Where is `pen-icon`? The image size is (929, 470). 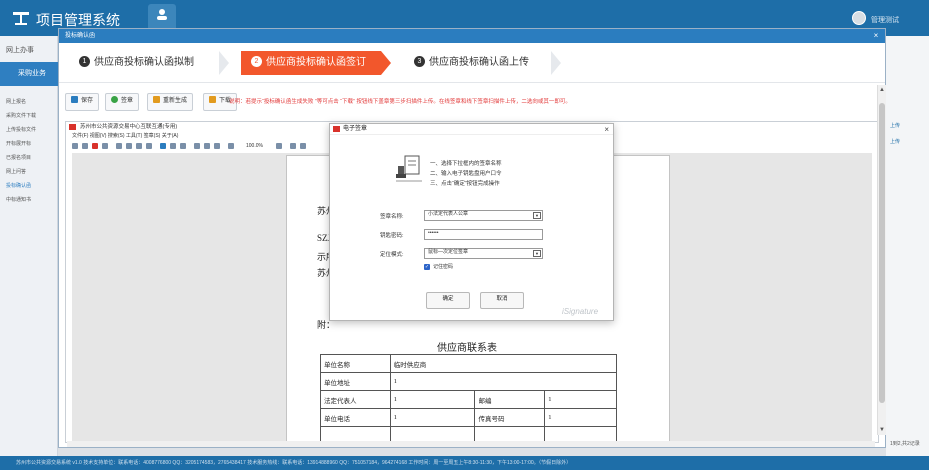 pen-icon is located at coordinates (156, 99).